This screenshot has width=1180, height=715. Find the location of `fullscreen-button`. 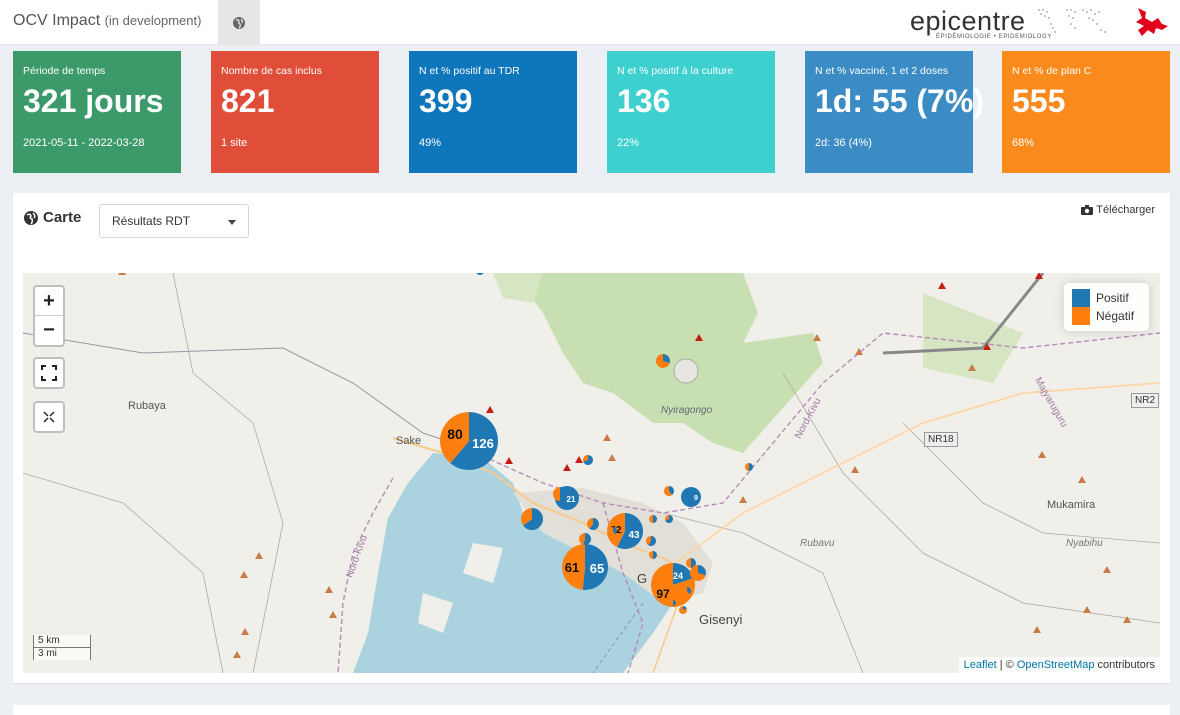

fullscreen-button is located at coordinates (49, 373).